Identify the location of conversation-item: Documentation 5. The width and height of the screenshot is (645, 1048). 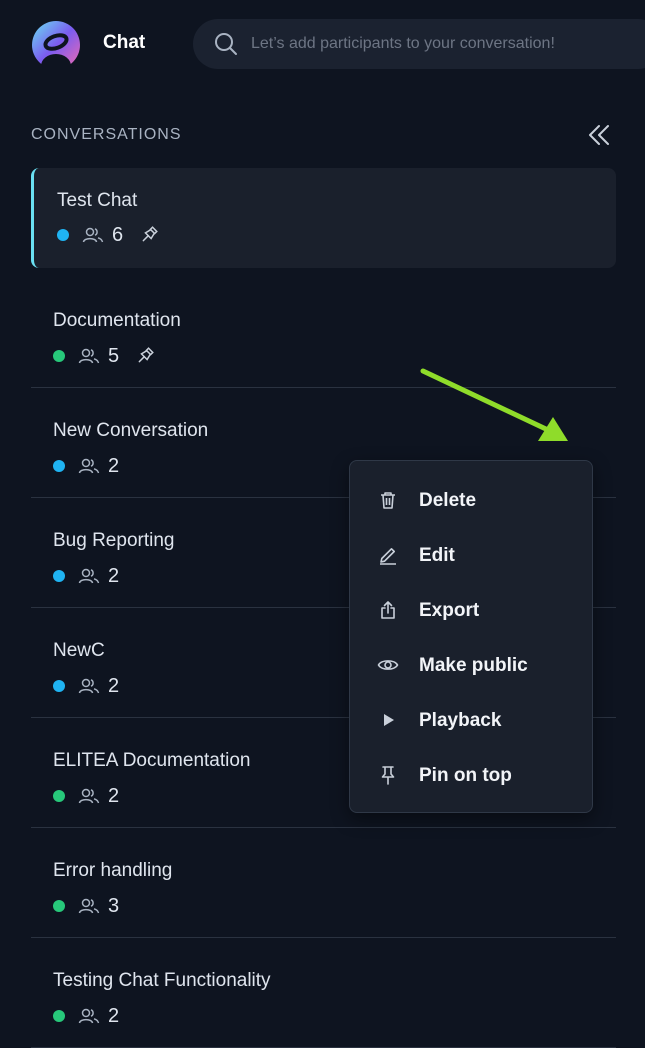
(323, 333).